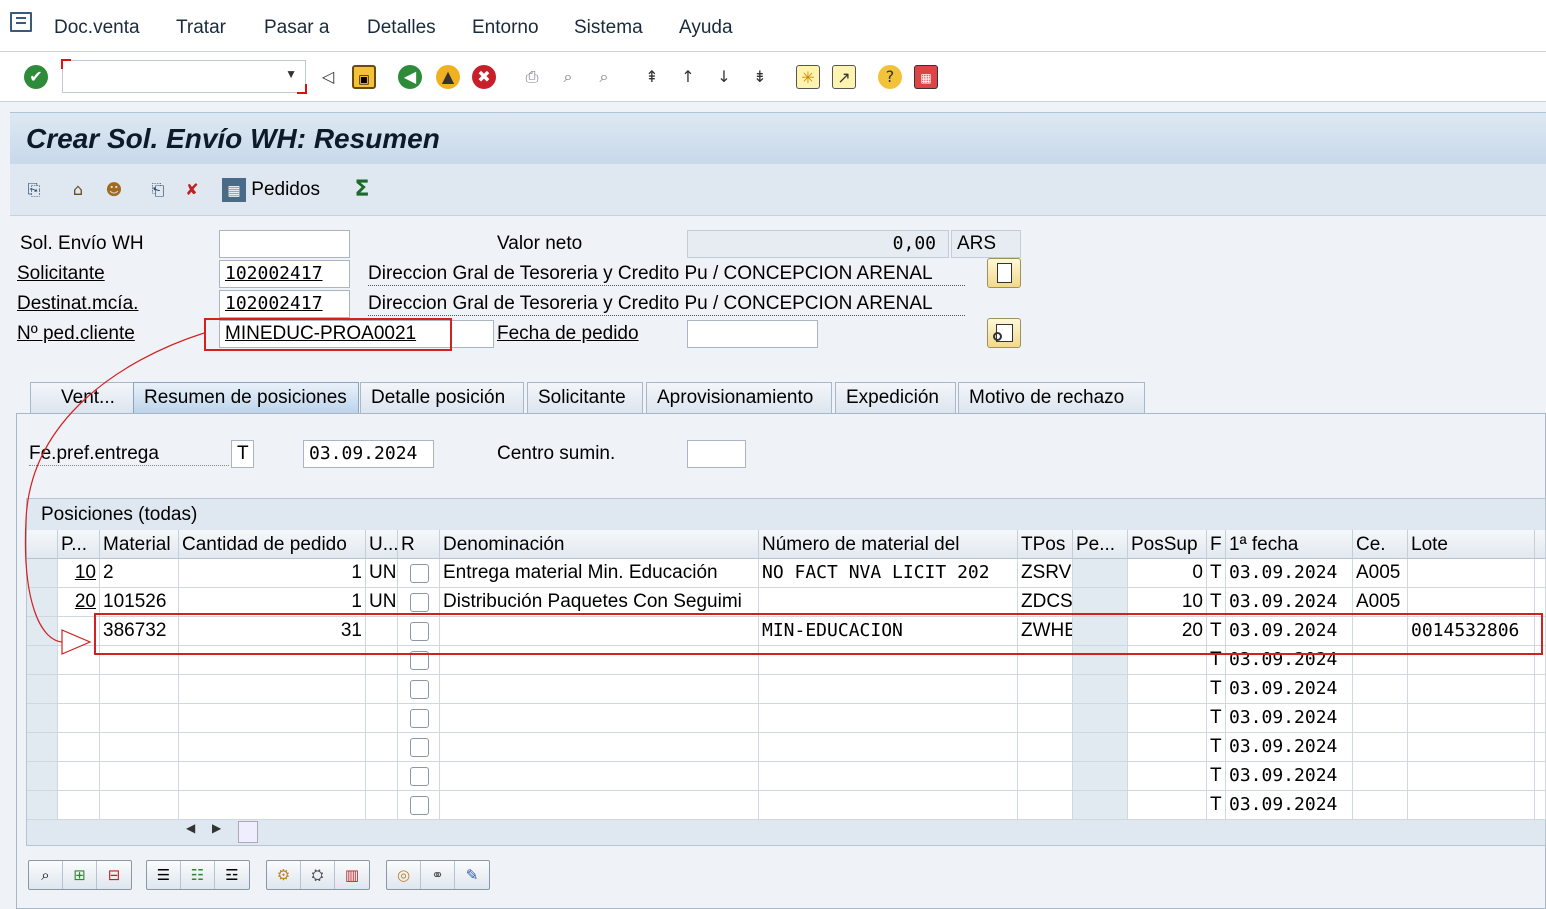  I want to click on system-menu-icon, so click(21, 22).